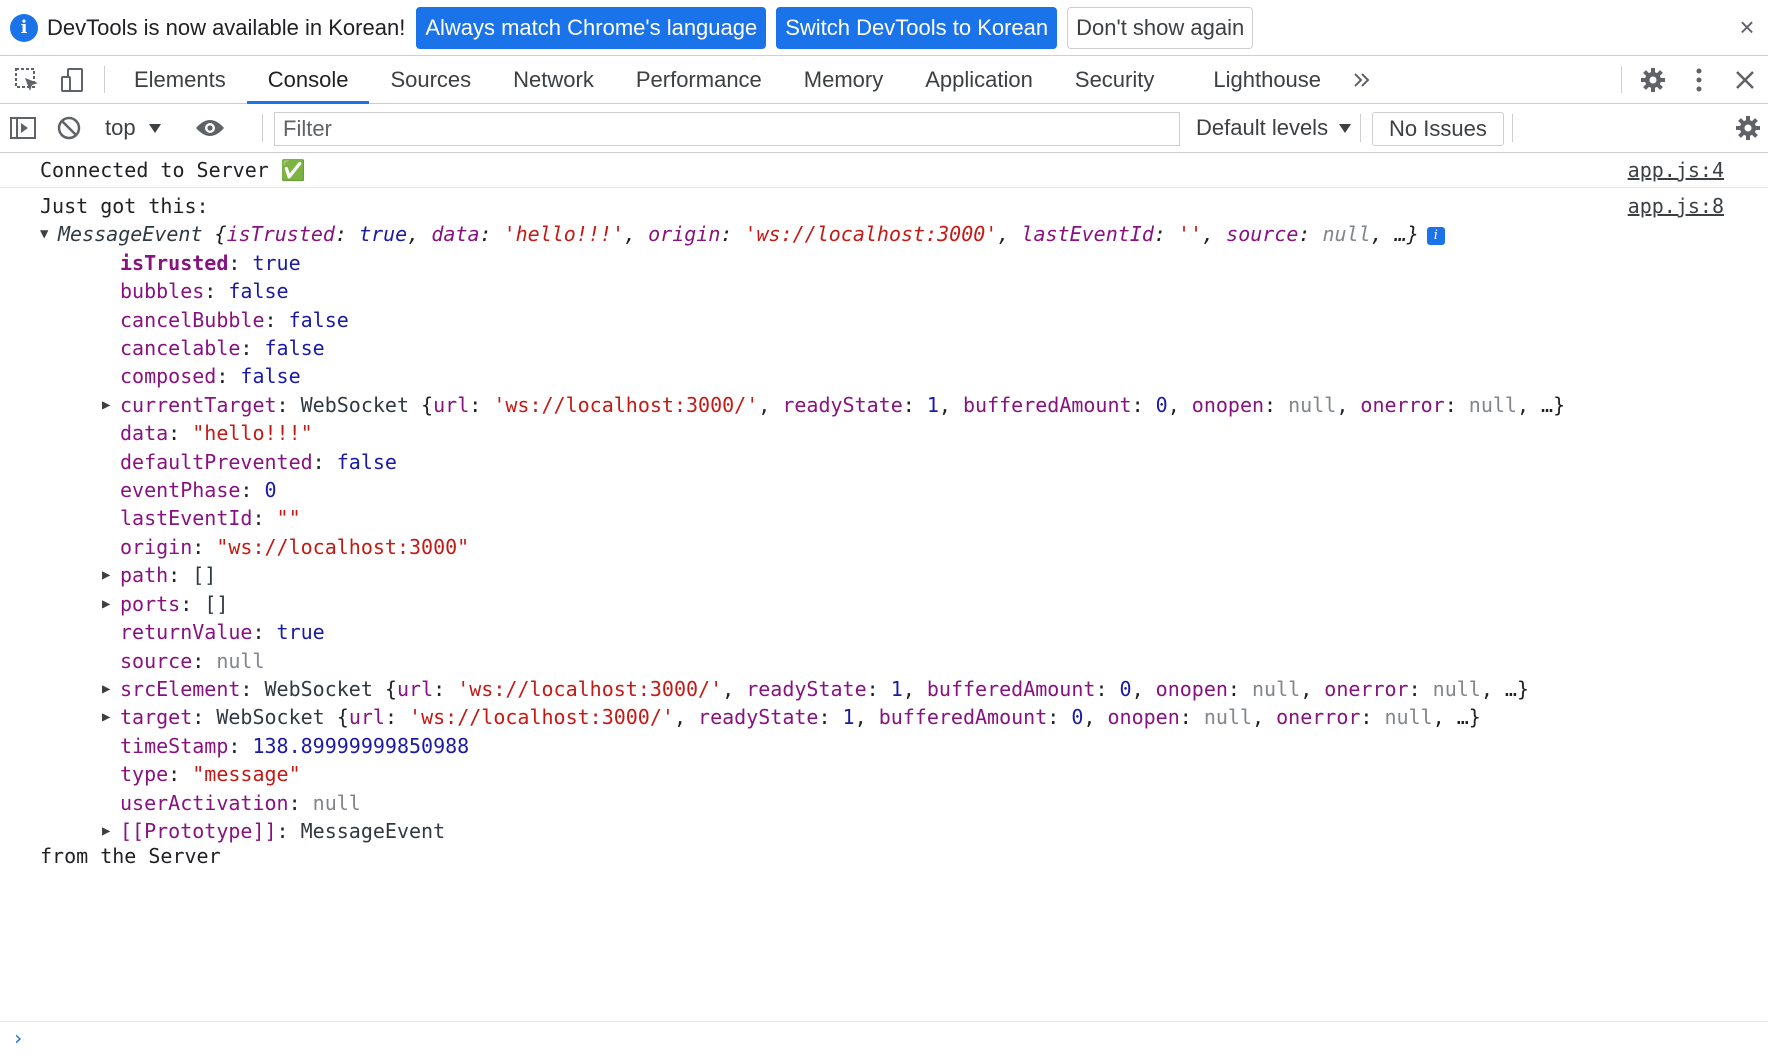 The width and height of the screenshot is (1768, 1058). Describe the element at coordinates (293, 169) in the screenshot. I see `check-mark-emoji: ✅` at that location.